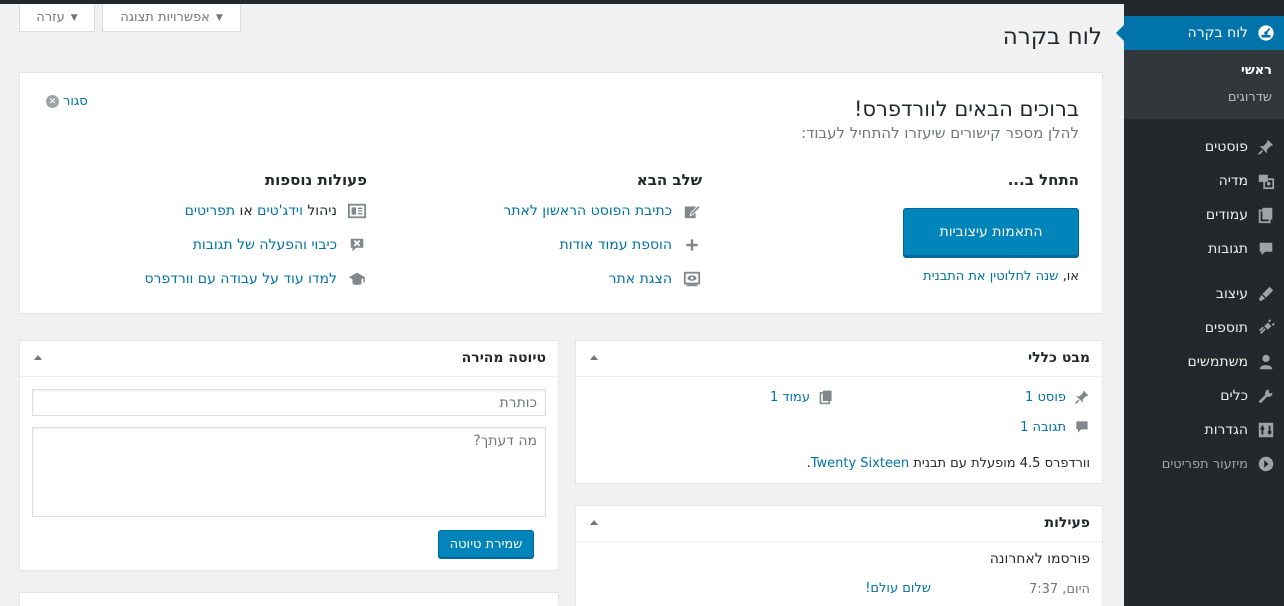 This screenshot has width=1284, height=606. Describe the element at coordinates (1082, 397) in the screenshot. I see `pin-icon` at that location.